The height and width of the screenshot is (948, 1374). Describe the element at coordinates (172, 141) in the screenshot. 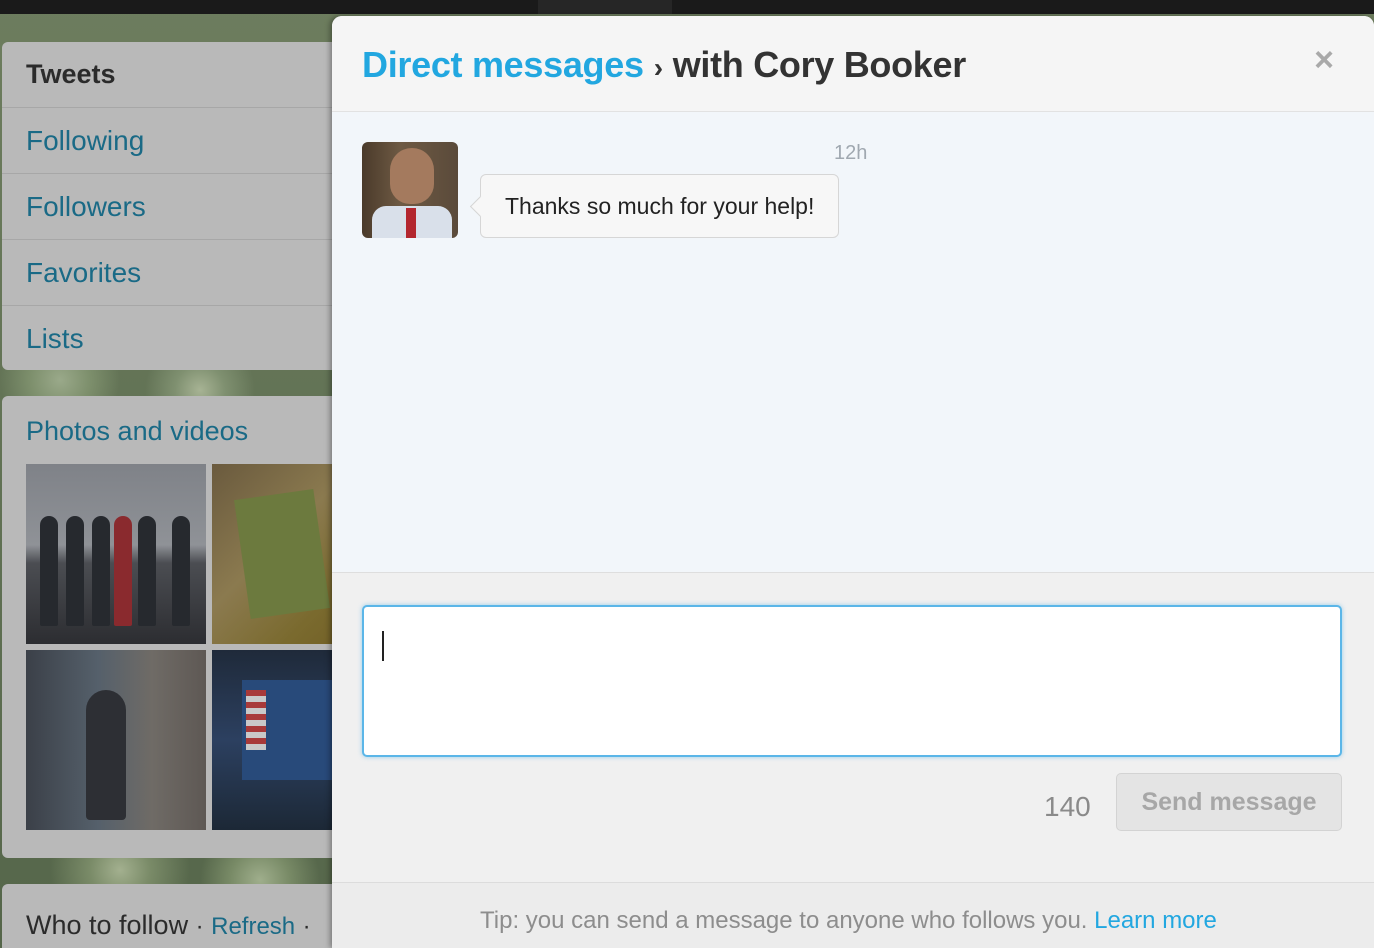

I see `nav-item-following: Following` at that location.